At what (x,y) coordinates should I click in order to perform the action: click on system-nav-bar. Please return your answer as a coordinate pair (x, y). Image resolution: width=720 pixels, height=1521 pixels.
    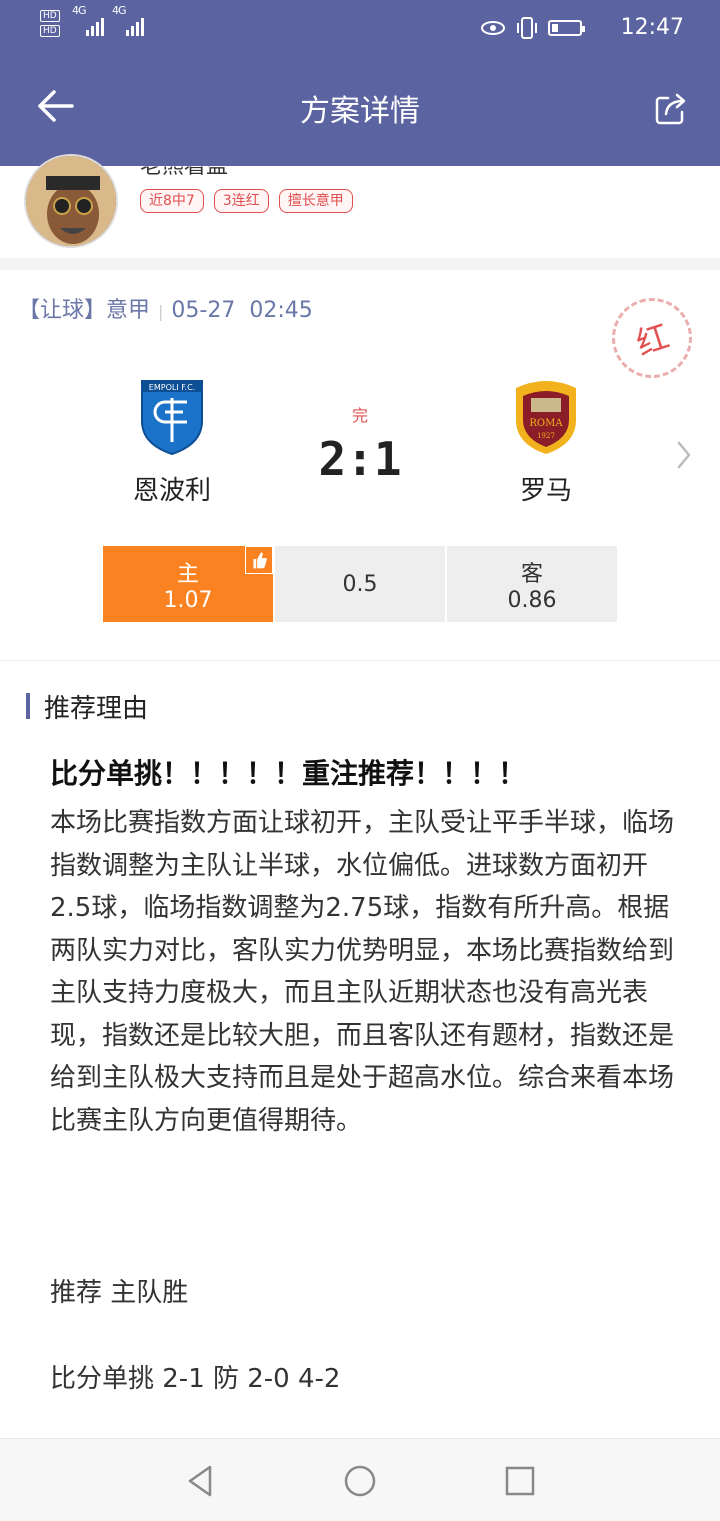
    Looking at the image, I should click on (360, 1479).